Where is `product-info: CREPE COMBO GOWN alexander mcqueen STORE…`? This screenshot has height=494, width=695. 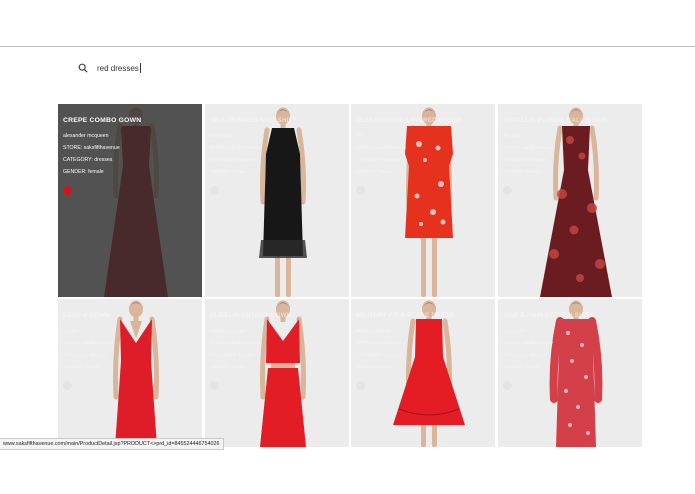
product-info: CREPE COMBO GOWN alexander mcqueen STORE… is located at coordinates (130, 147).